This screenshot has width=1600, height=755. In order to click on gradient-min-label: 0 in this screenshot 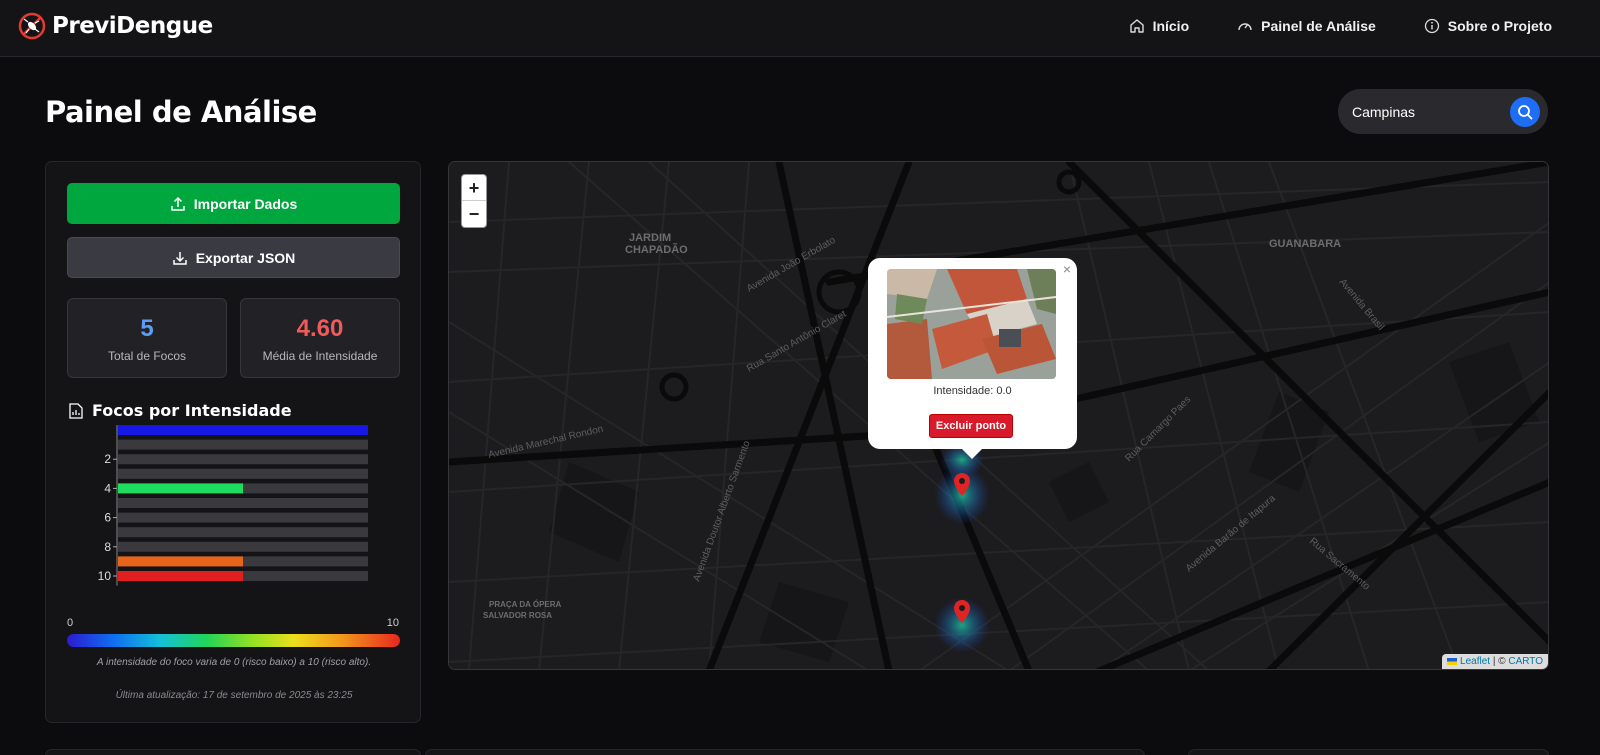, I will do `click(70, 623)`.